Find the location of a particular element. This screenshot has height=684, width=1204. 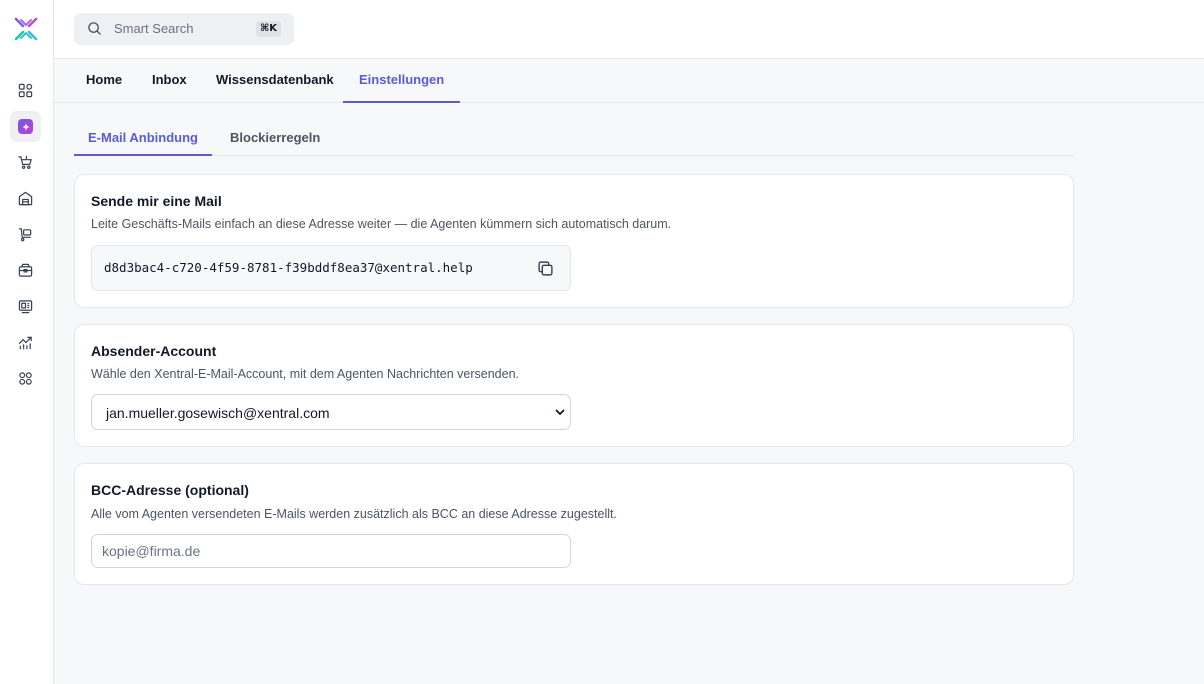

search-icon is located at coordinates (94, 28).